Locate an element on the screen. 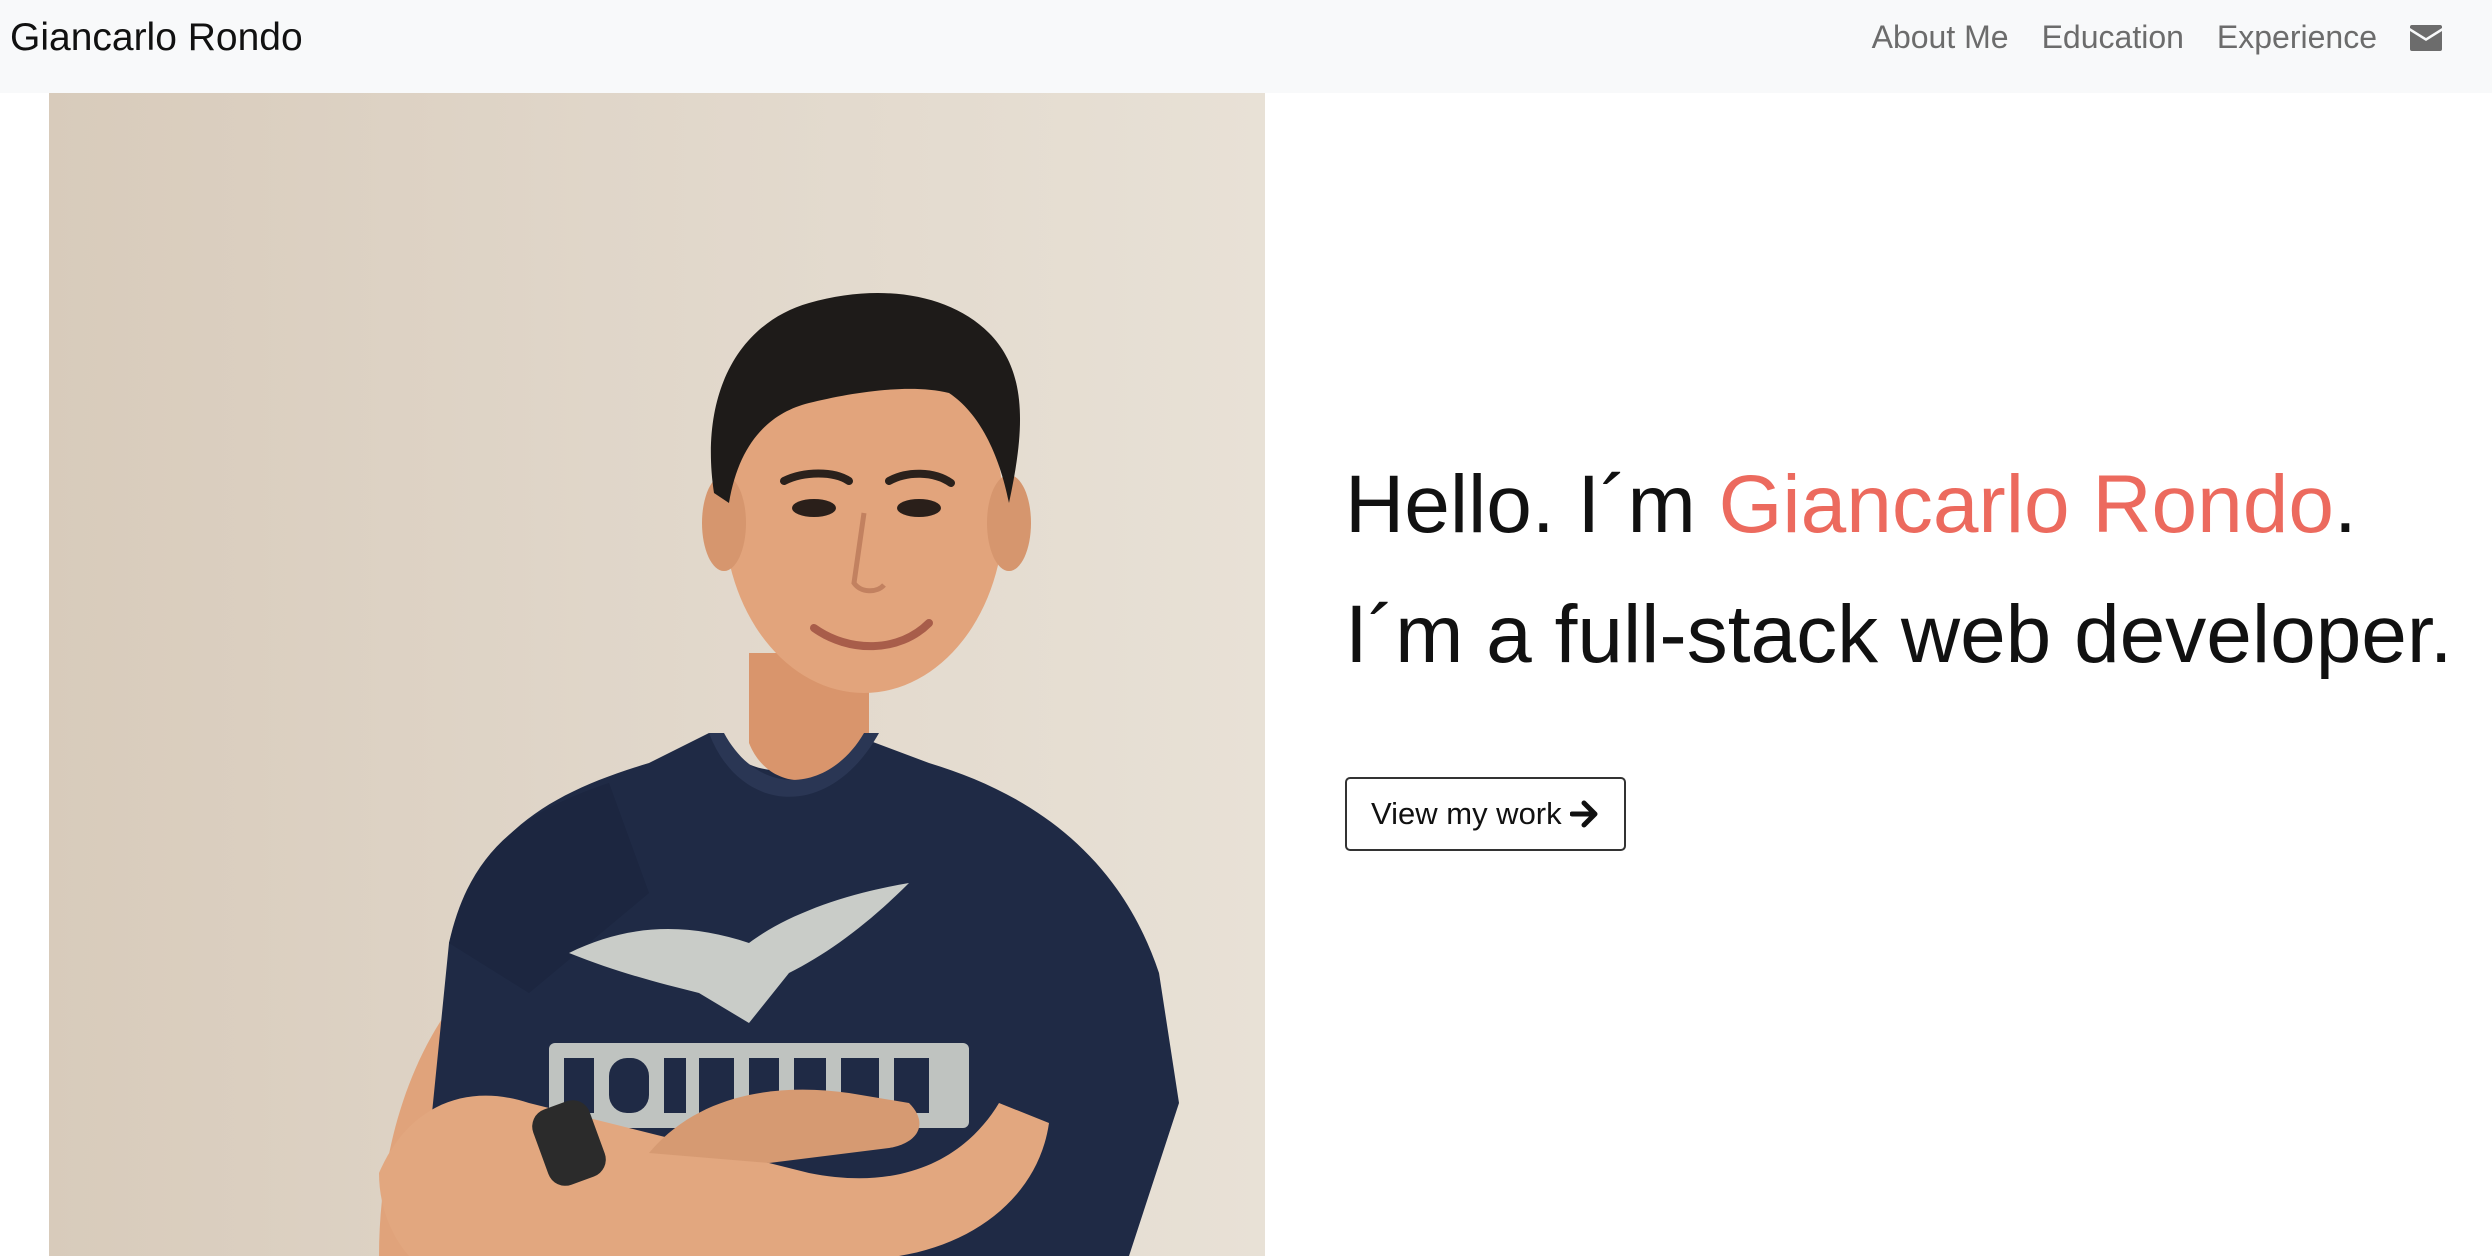  view-my-work-label: View my work is located at coordinates (1466, 813).